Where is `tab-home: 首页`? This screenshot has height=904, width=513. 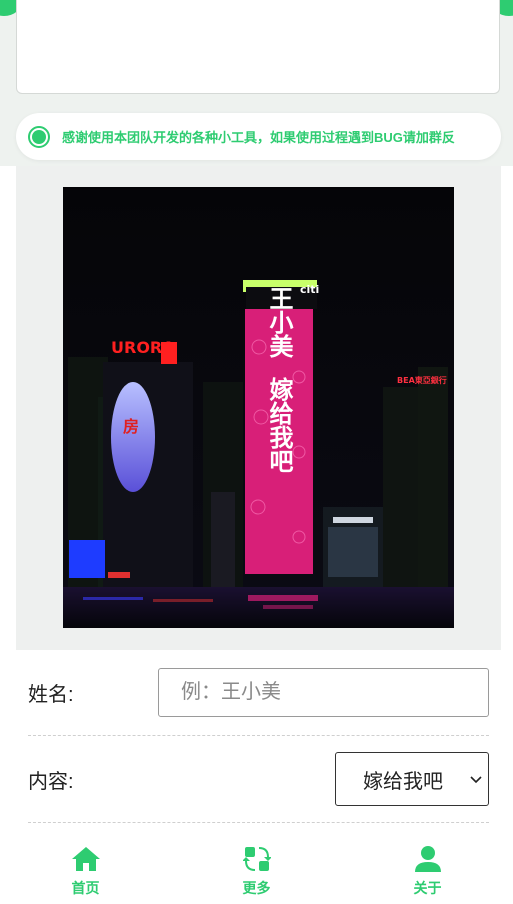
tab-home: 首页 is located at coordinates (86, 868).